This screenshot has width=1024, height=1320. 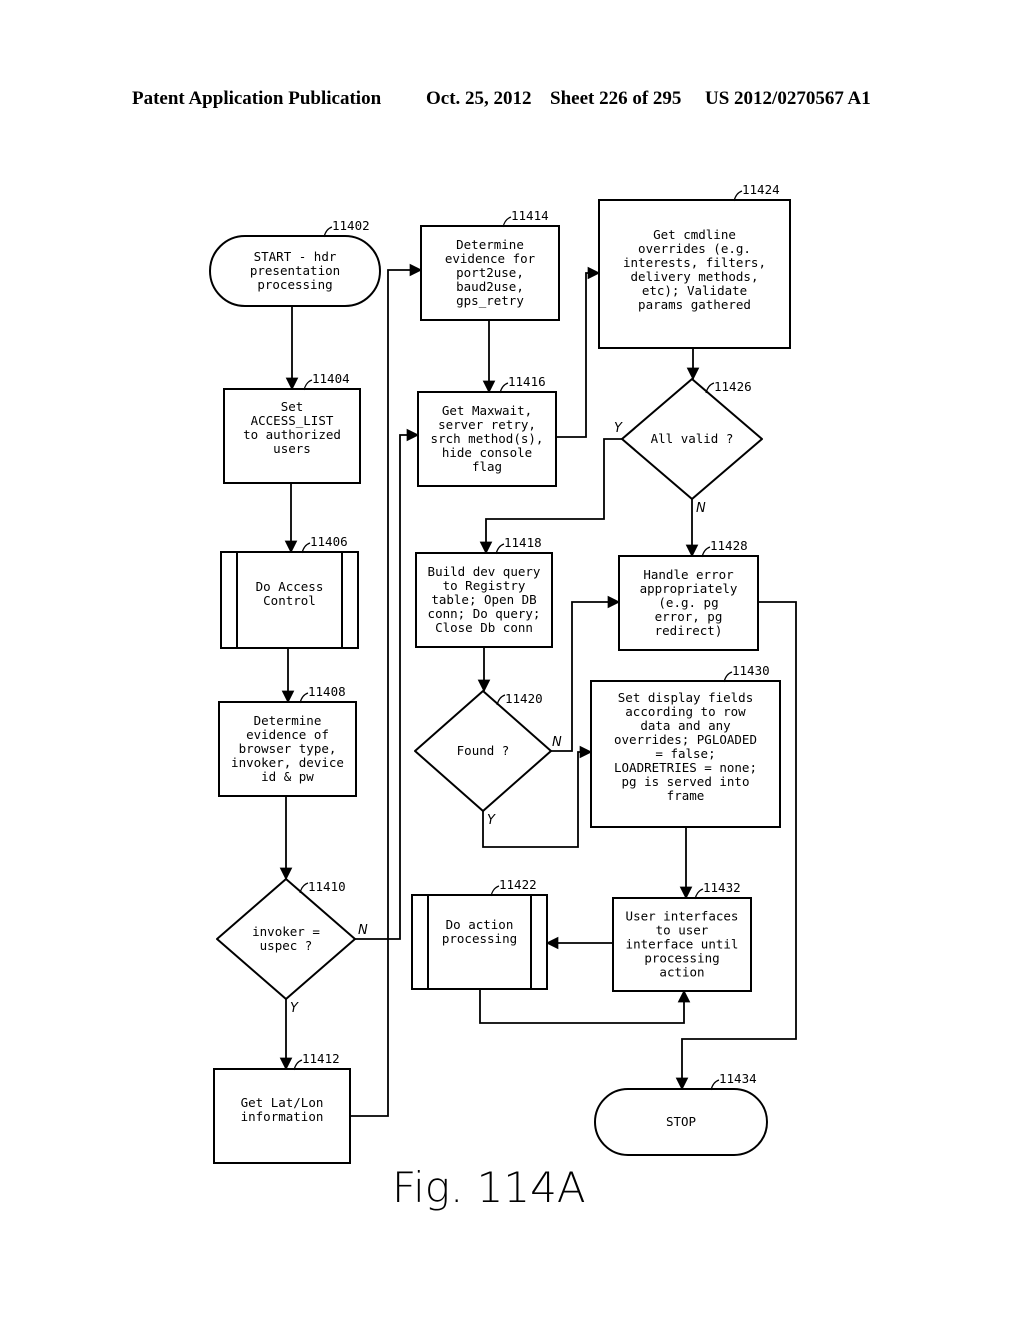 I want to click on reference-number: 11434, so click(x=738, y=1078).